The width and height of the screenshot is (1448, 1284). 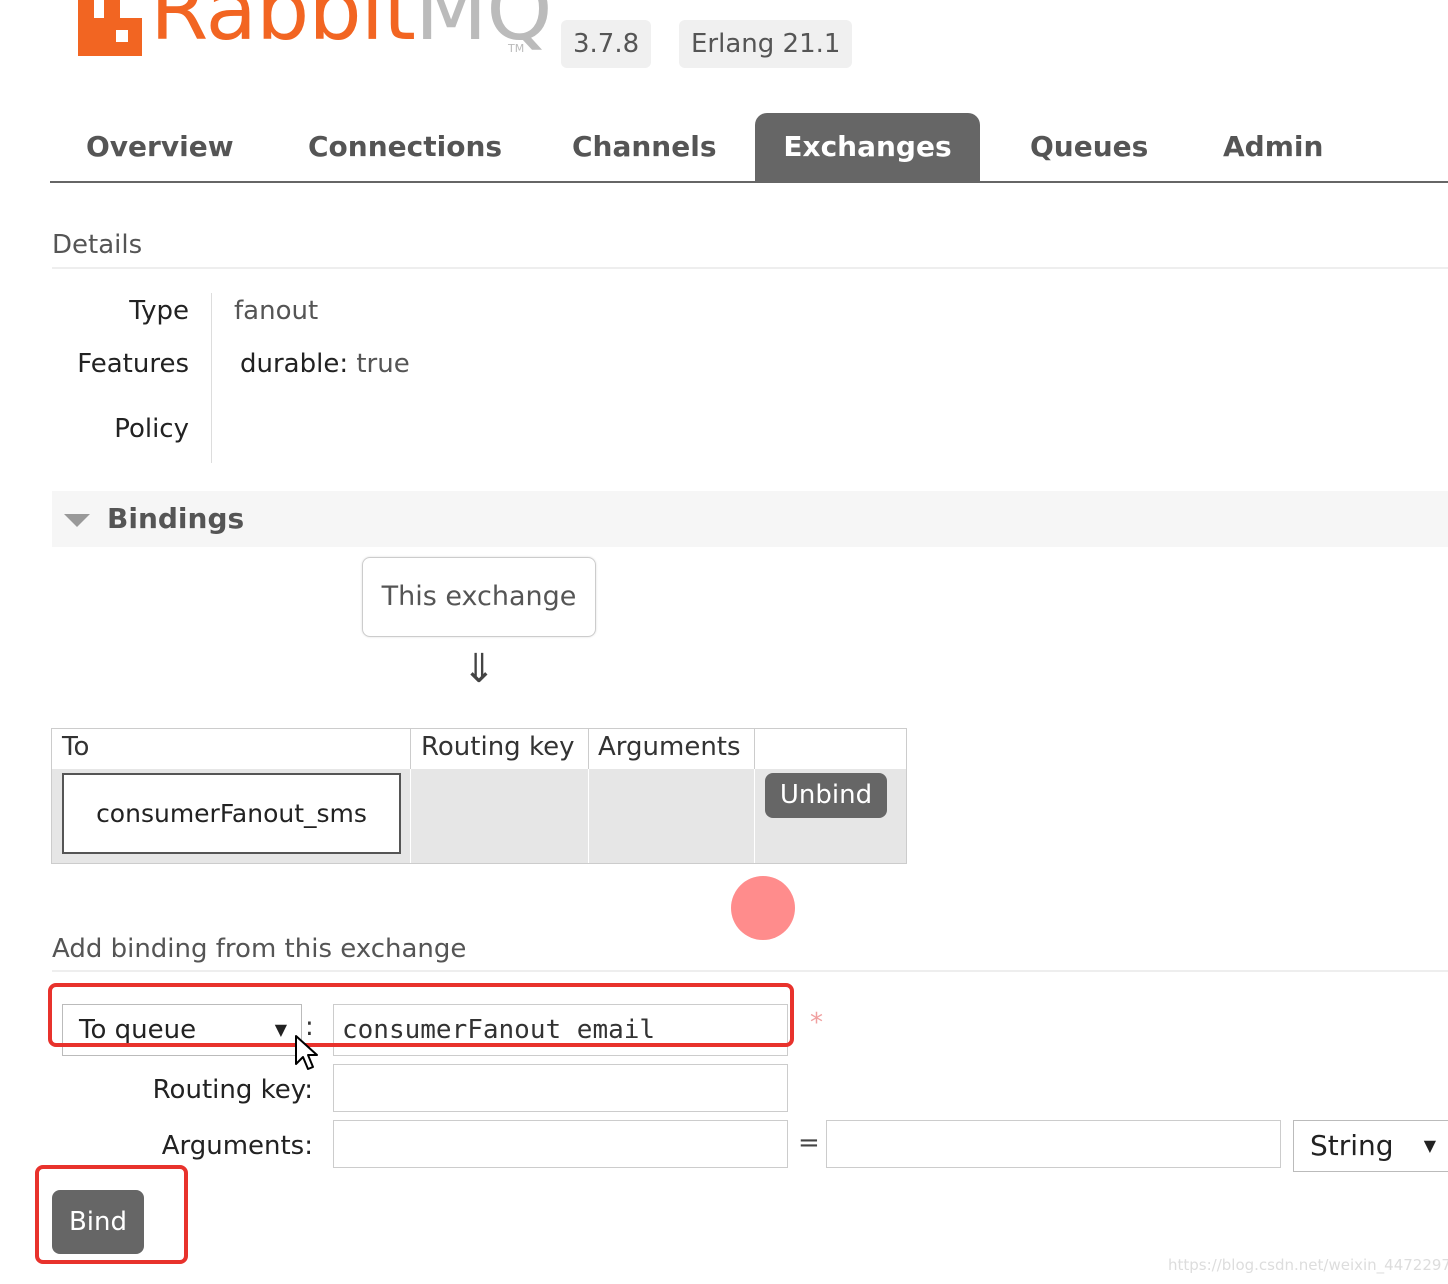 I want to click on watermark: https://blog.csdn.net/weixin_44722978, so click(x=1308, y=1265).